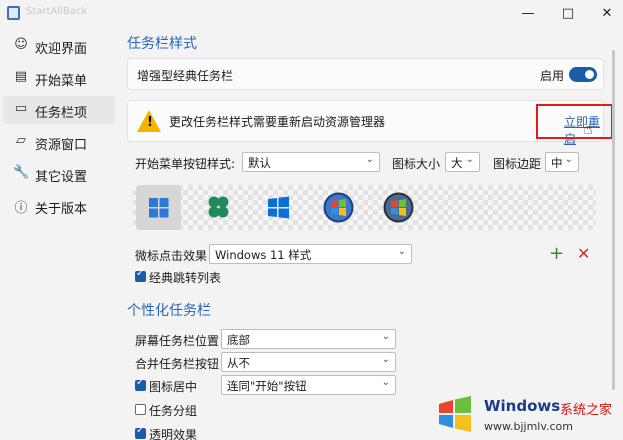  I want to click on windows-watermark-logo-icon, so click(455, 414).